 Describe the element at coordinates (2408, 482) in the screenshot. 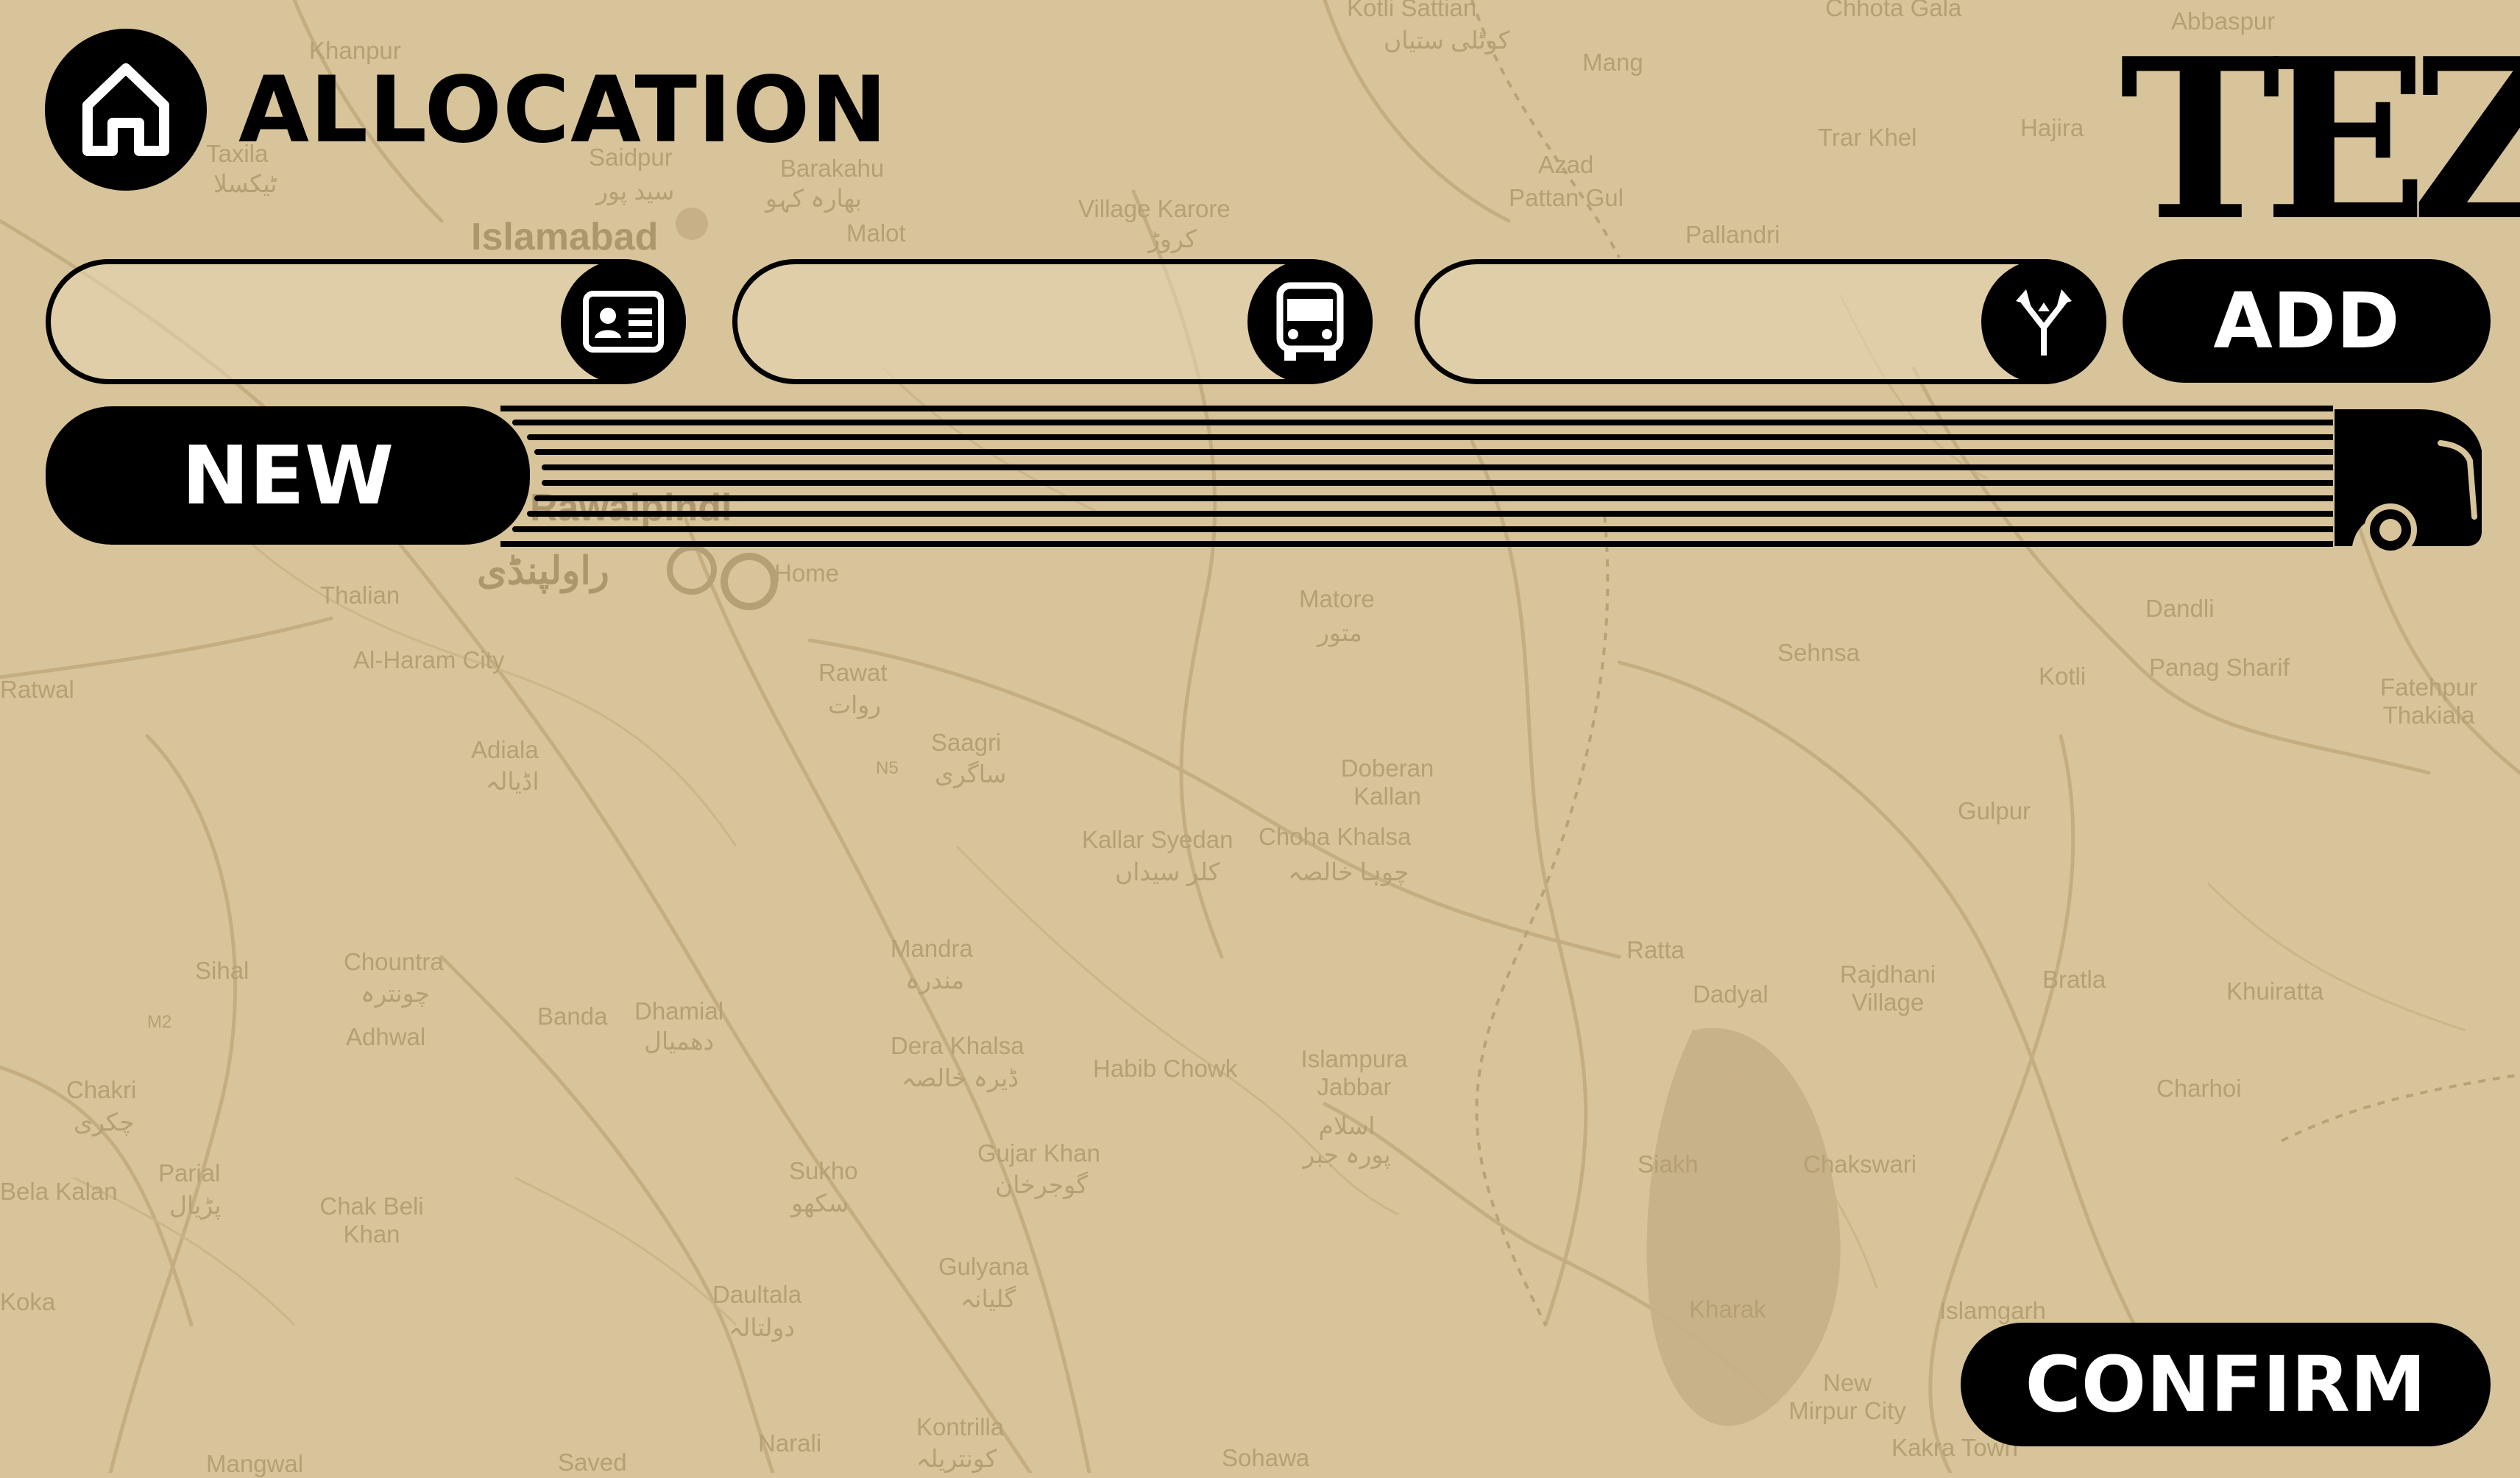

I see `truck-icon` at that location.